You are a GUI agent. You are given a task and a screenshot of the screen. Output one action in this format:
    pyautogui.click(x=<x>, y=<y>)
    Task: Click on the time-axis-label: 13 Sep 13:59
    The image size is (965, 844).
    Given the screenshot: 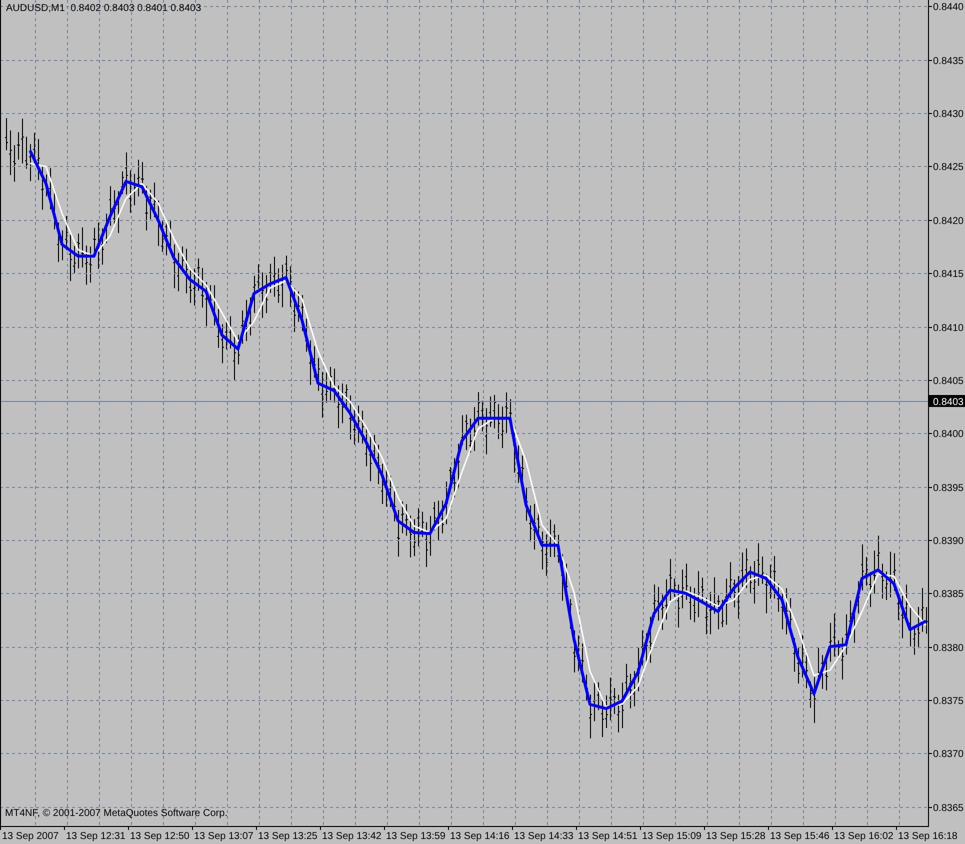 What is the action you would take?
    pyautogui.click(x=416, y=836)
    